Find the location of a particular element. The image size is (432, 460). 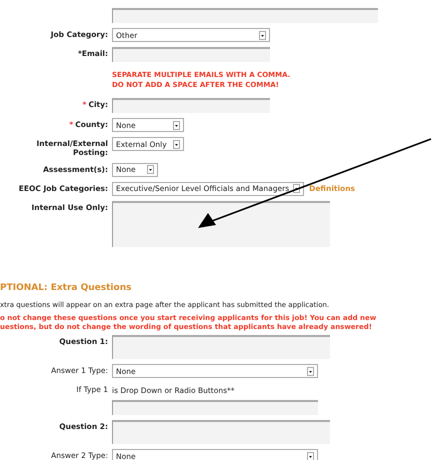

section-title: PTIONAL: Extra Questions is located at coordinates (66, 287).